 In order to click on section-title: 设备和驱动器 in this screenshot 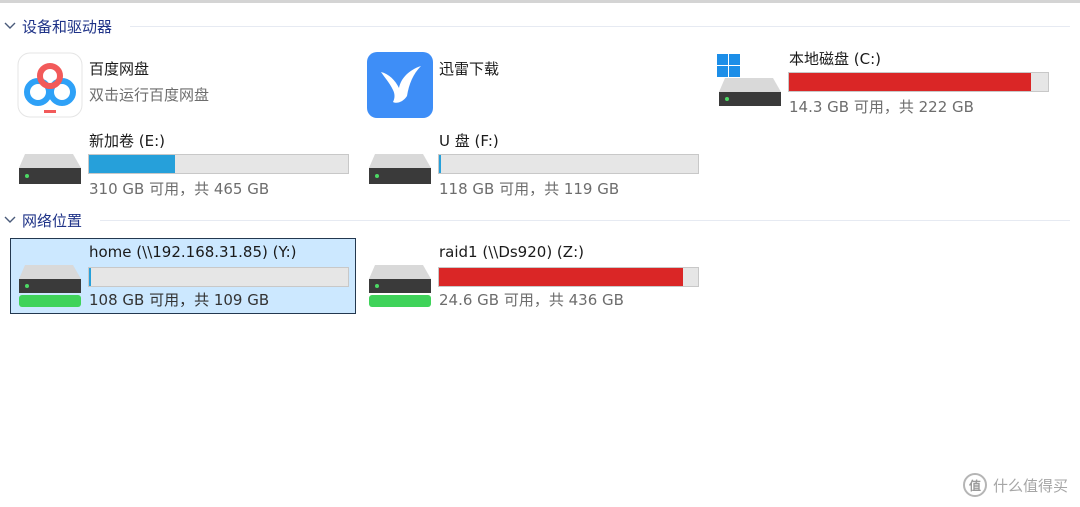, I will do `click(67, 26)`.